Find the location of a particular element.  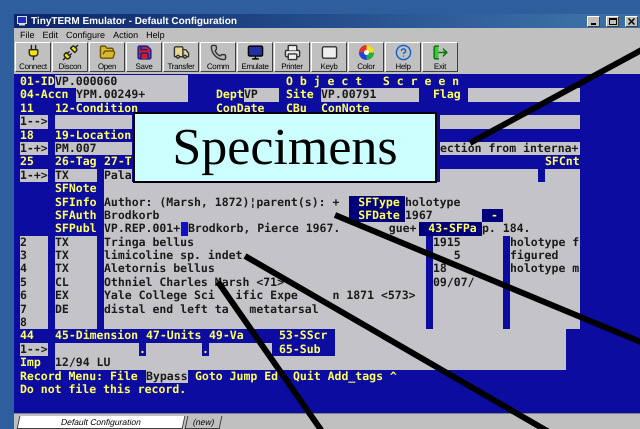

menu-item: Action is located at coordinates (125, 35).